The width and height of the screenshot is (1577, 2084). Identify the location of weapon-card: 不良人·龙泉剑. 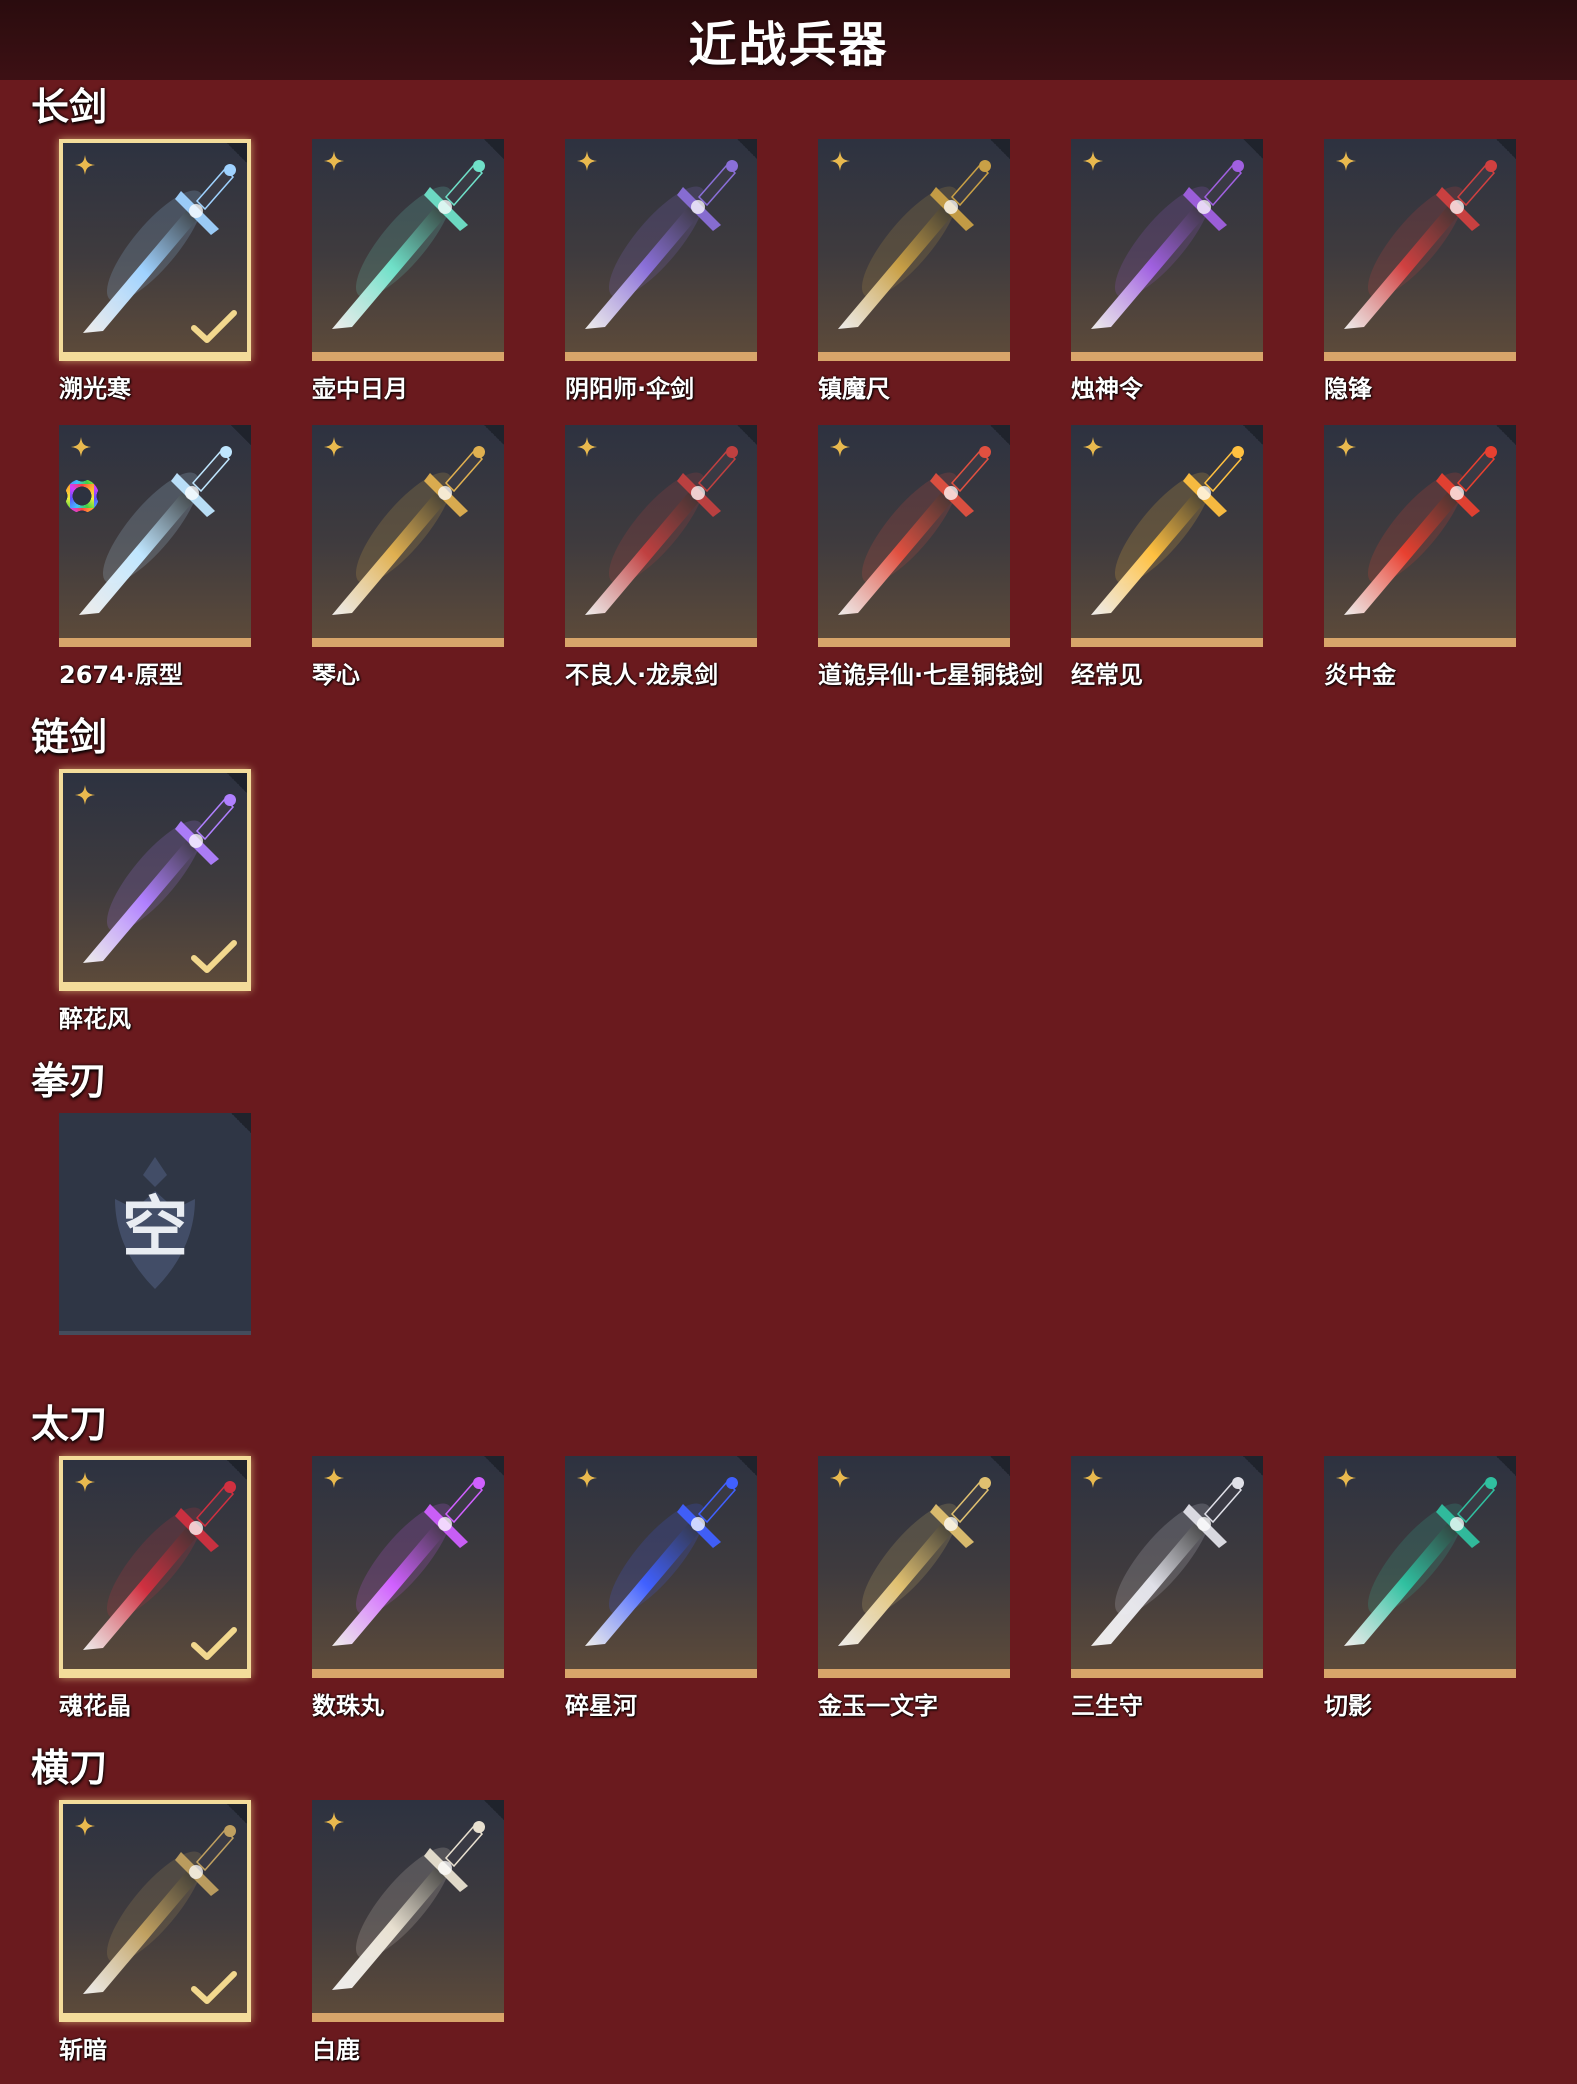
(661, 557).